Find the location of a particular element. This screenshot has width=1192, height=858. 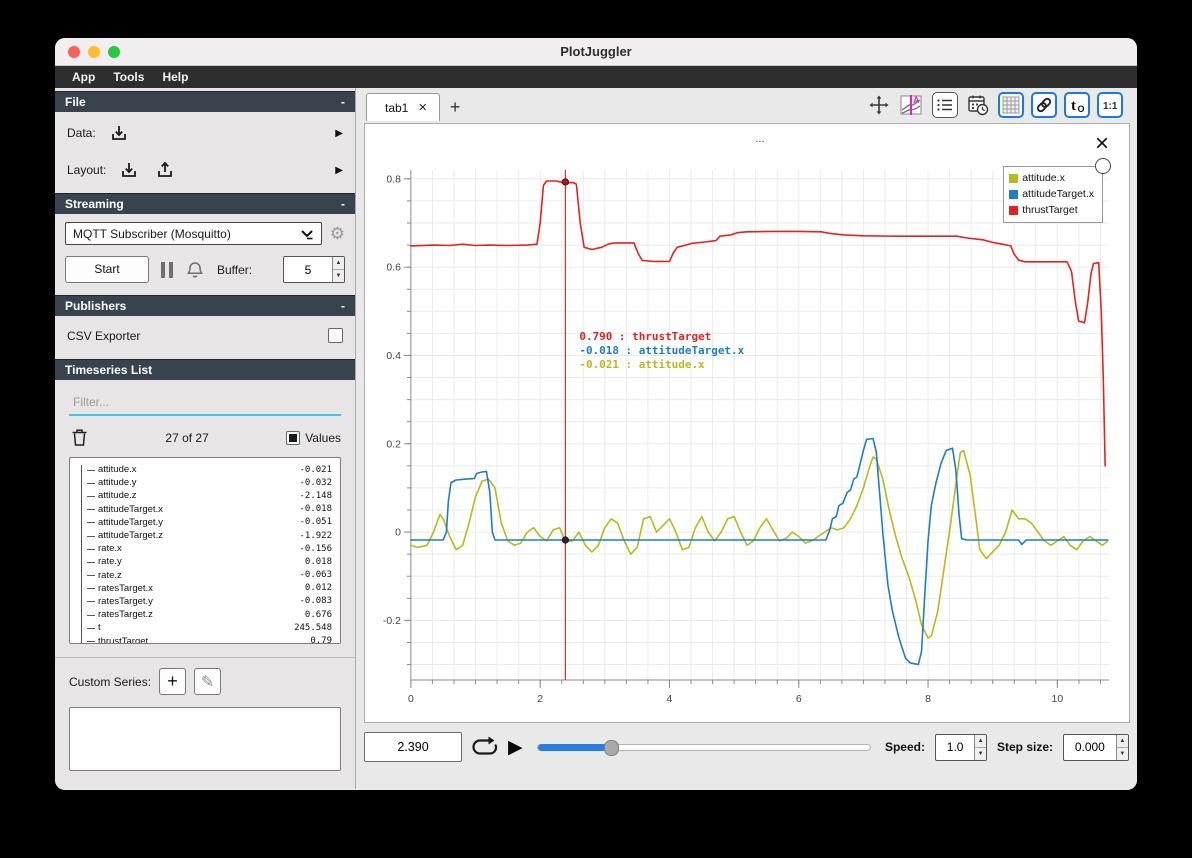

list-item: rate.z -0.063 is located at coordinates (204, 575).